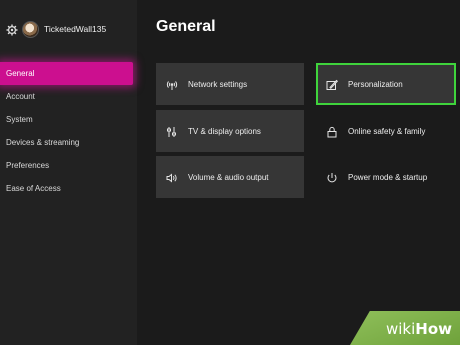 The height and width of the screenshot is (345, 460). What do you see at coordinates (186, 26) in the screenshot?
I see `page-title: General` at bounding box center [186, 26].